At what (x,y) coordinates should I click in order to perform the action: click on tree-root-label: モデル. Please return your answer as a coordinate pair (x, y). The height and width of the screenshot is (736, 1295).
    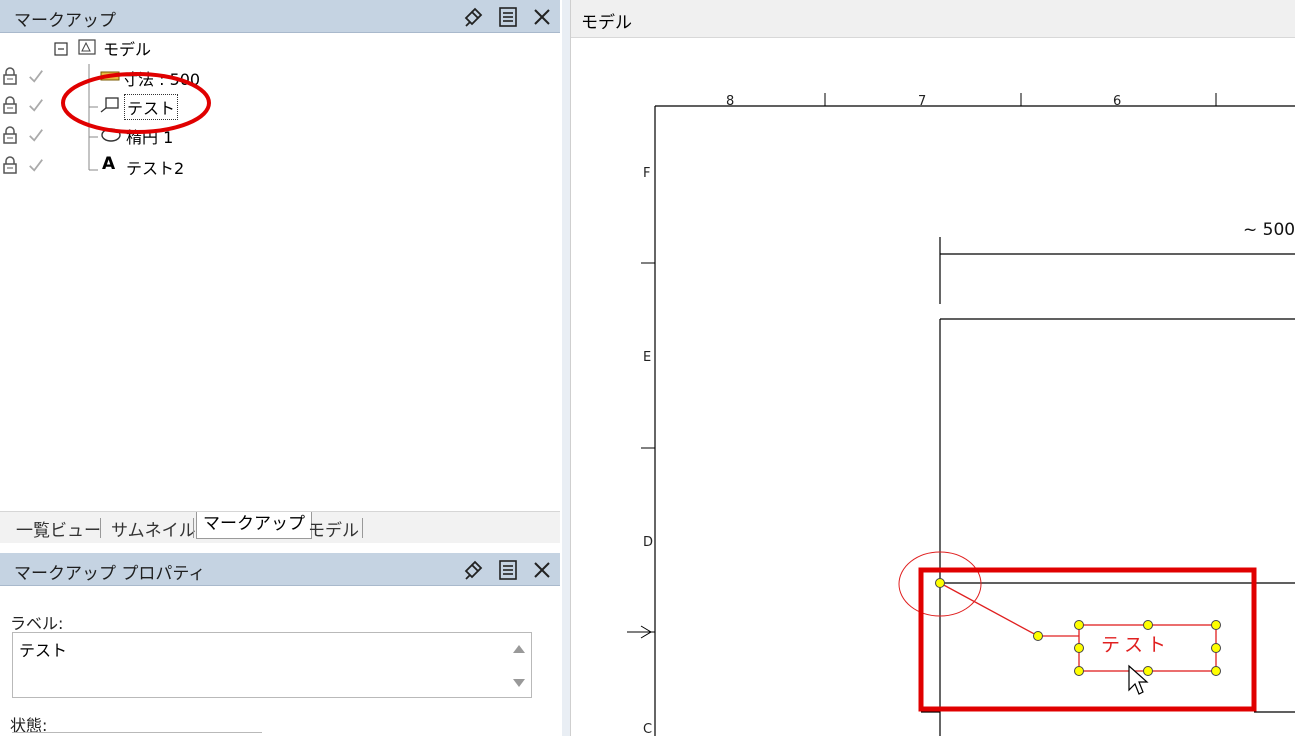
    Looking at the image, I should click on (127, 49).